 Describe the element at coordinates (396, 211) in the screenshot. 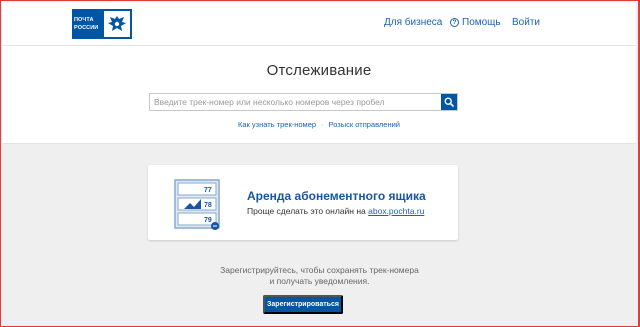

I see `abox-link: abox.pochta.ru` at that location.